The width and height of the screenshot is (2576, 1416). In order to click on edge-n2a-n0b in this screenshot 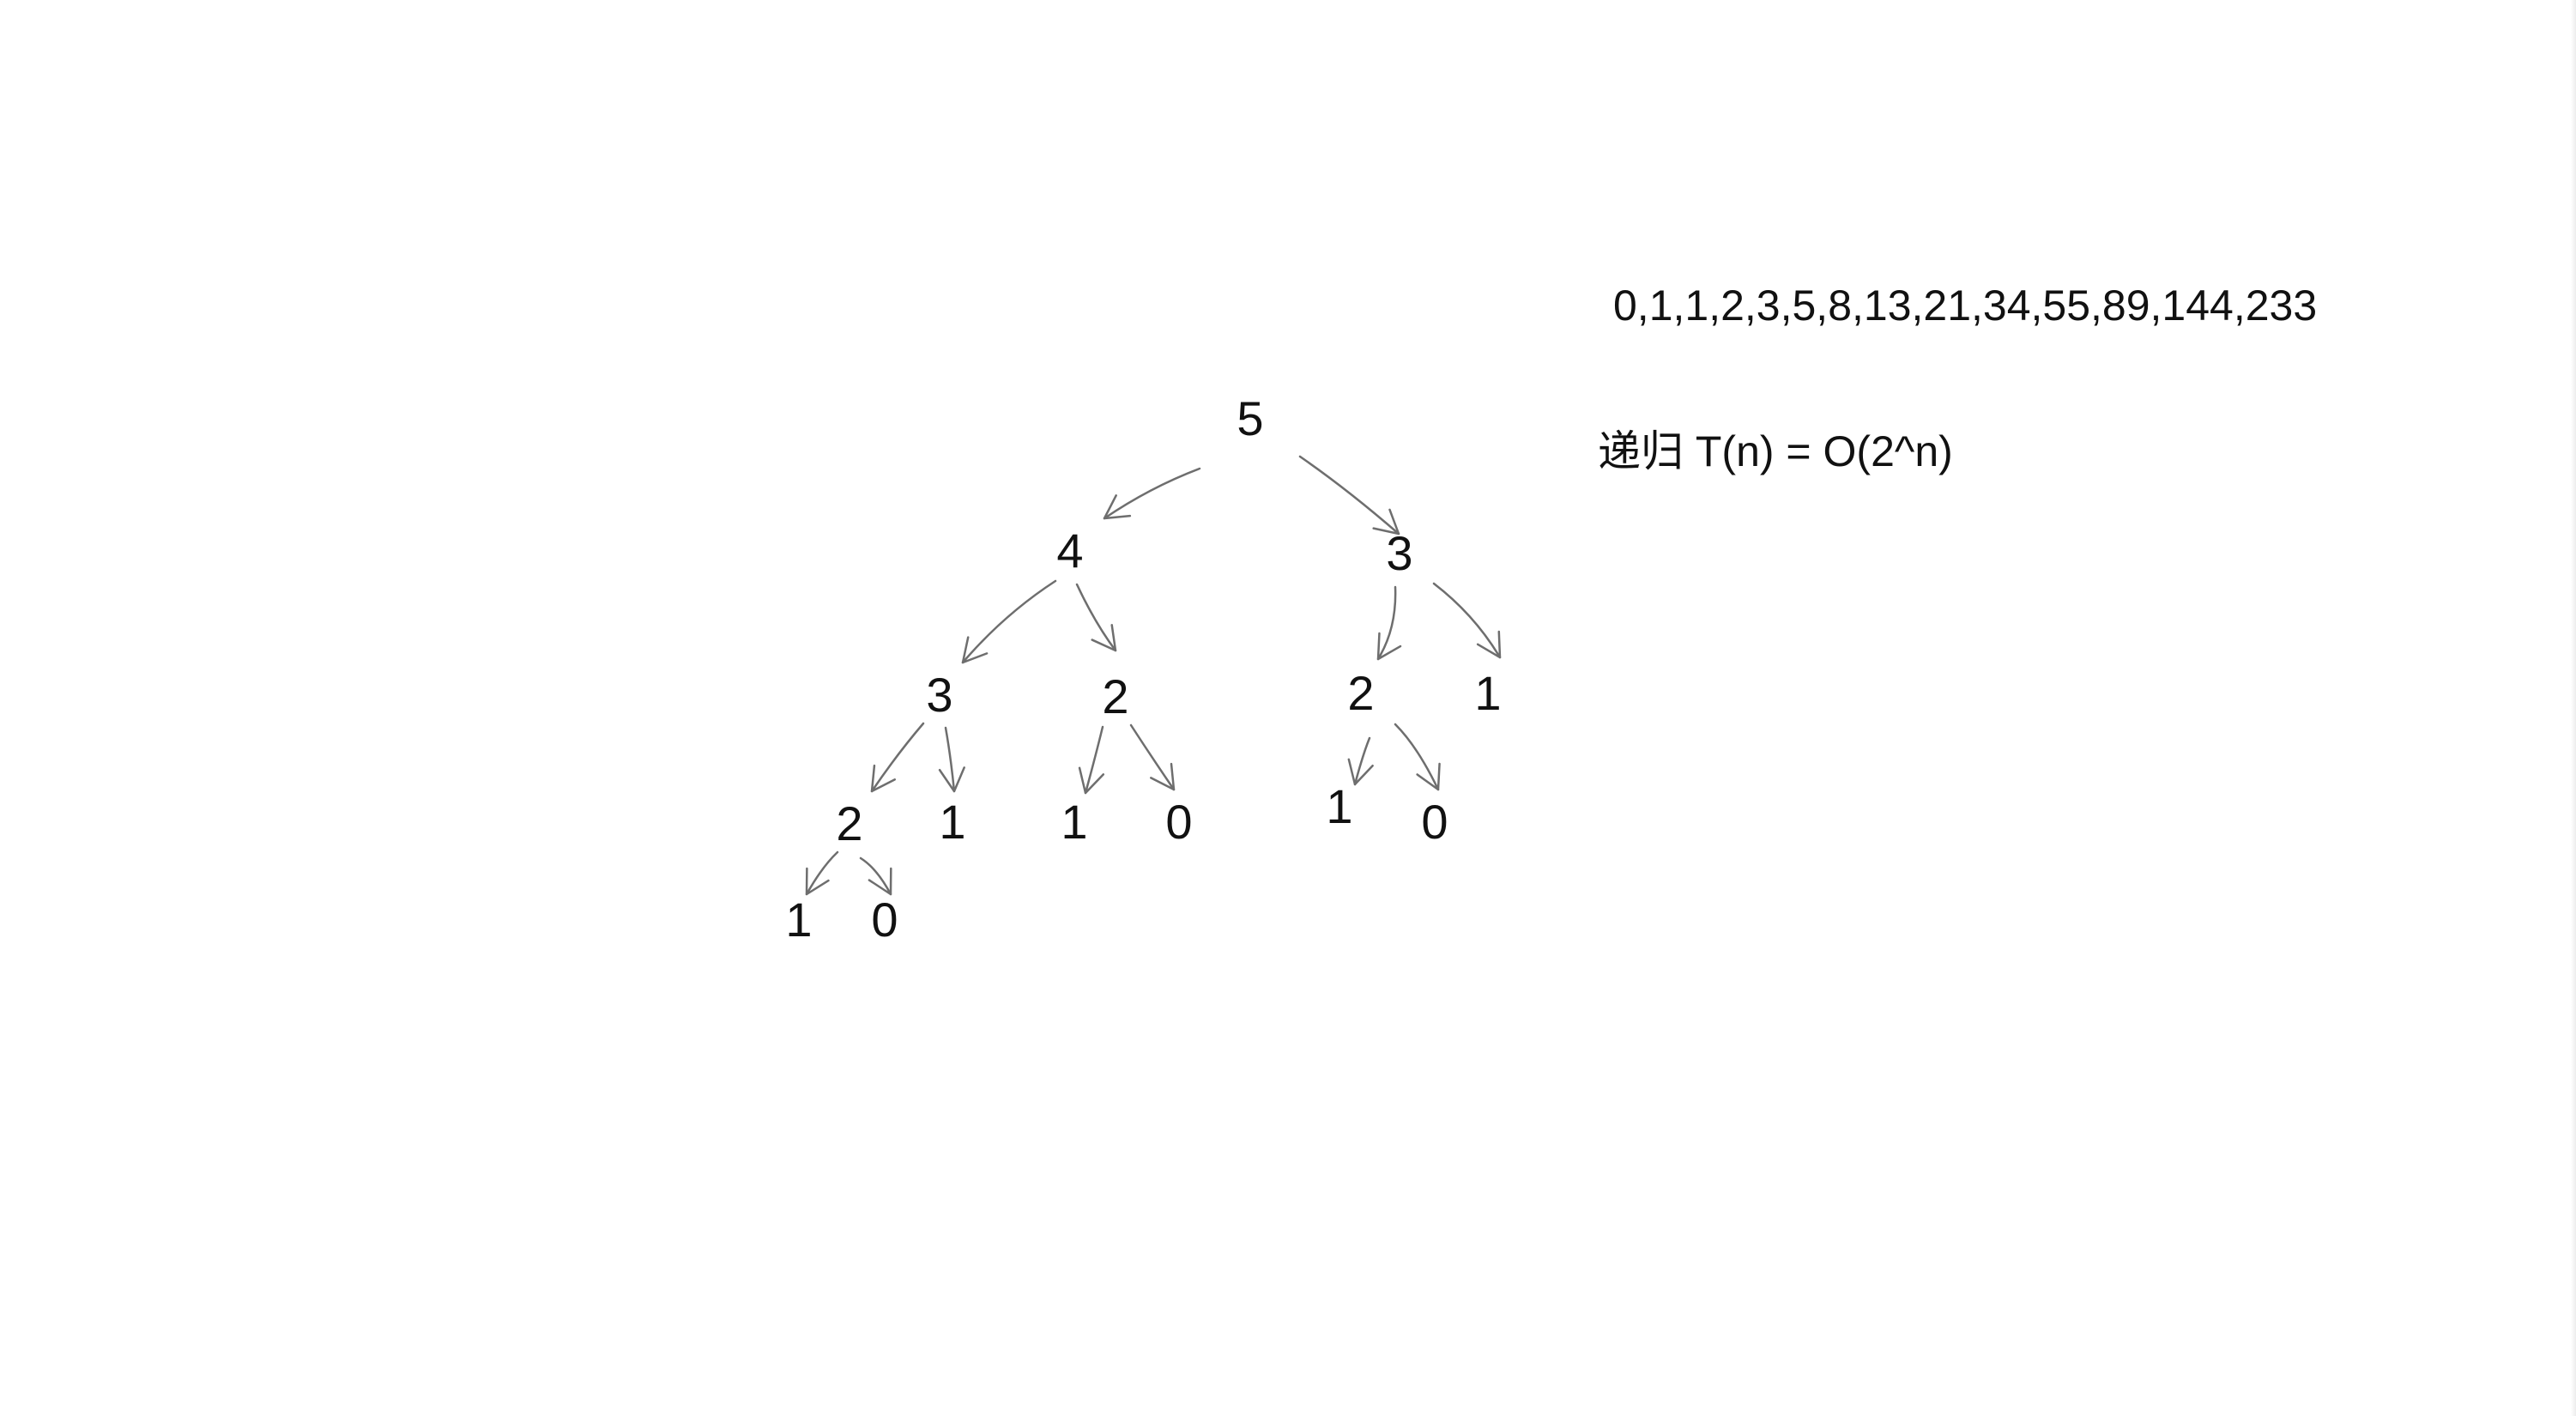, I will do `click(1417, 757)`.